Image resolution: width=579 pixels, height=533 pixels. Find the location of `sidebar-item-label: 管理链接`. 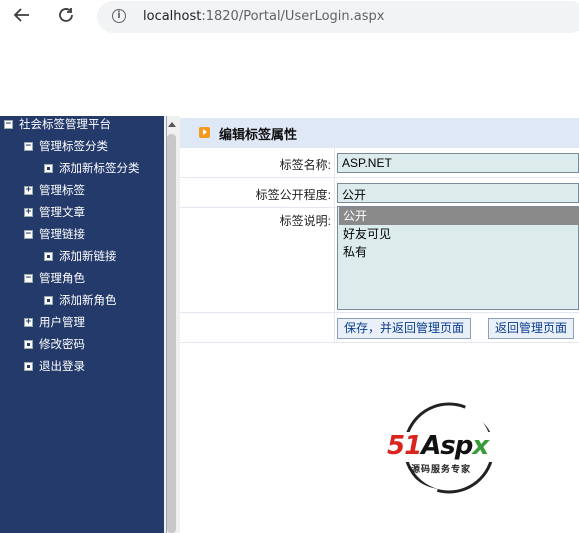

sidebar-item-label: 管理链接 is located at coordinates (62, 235).